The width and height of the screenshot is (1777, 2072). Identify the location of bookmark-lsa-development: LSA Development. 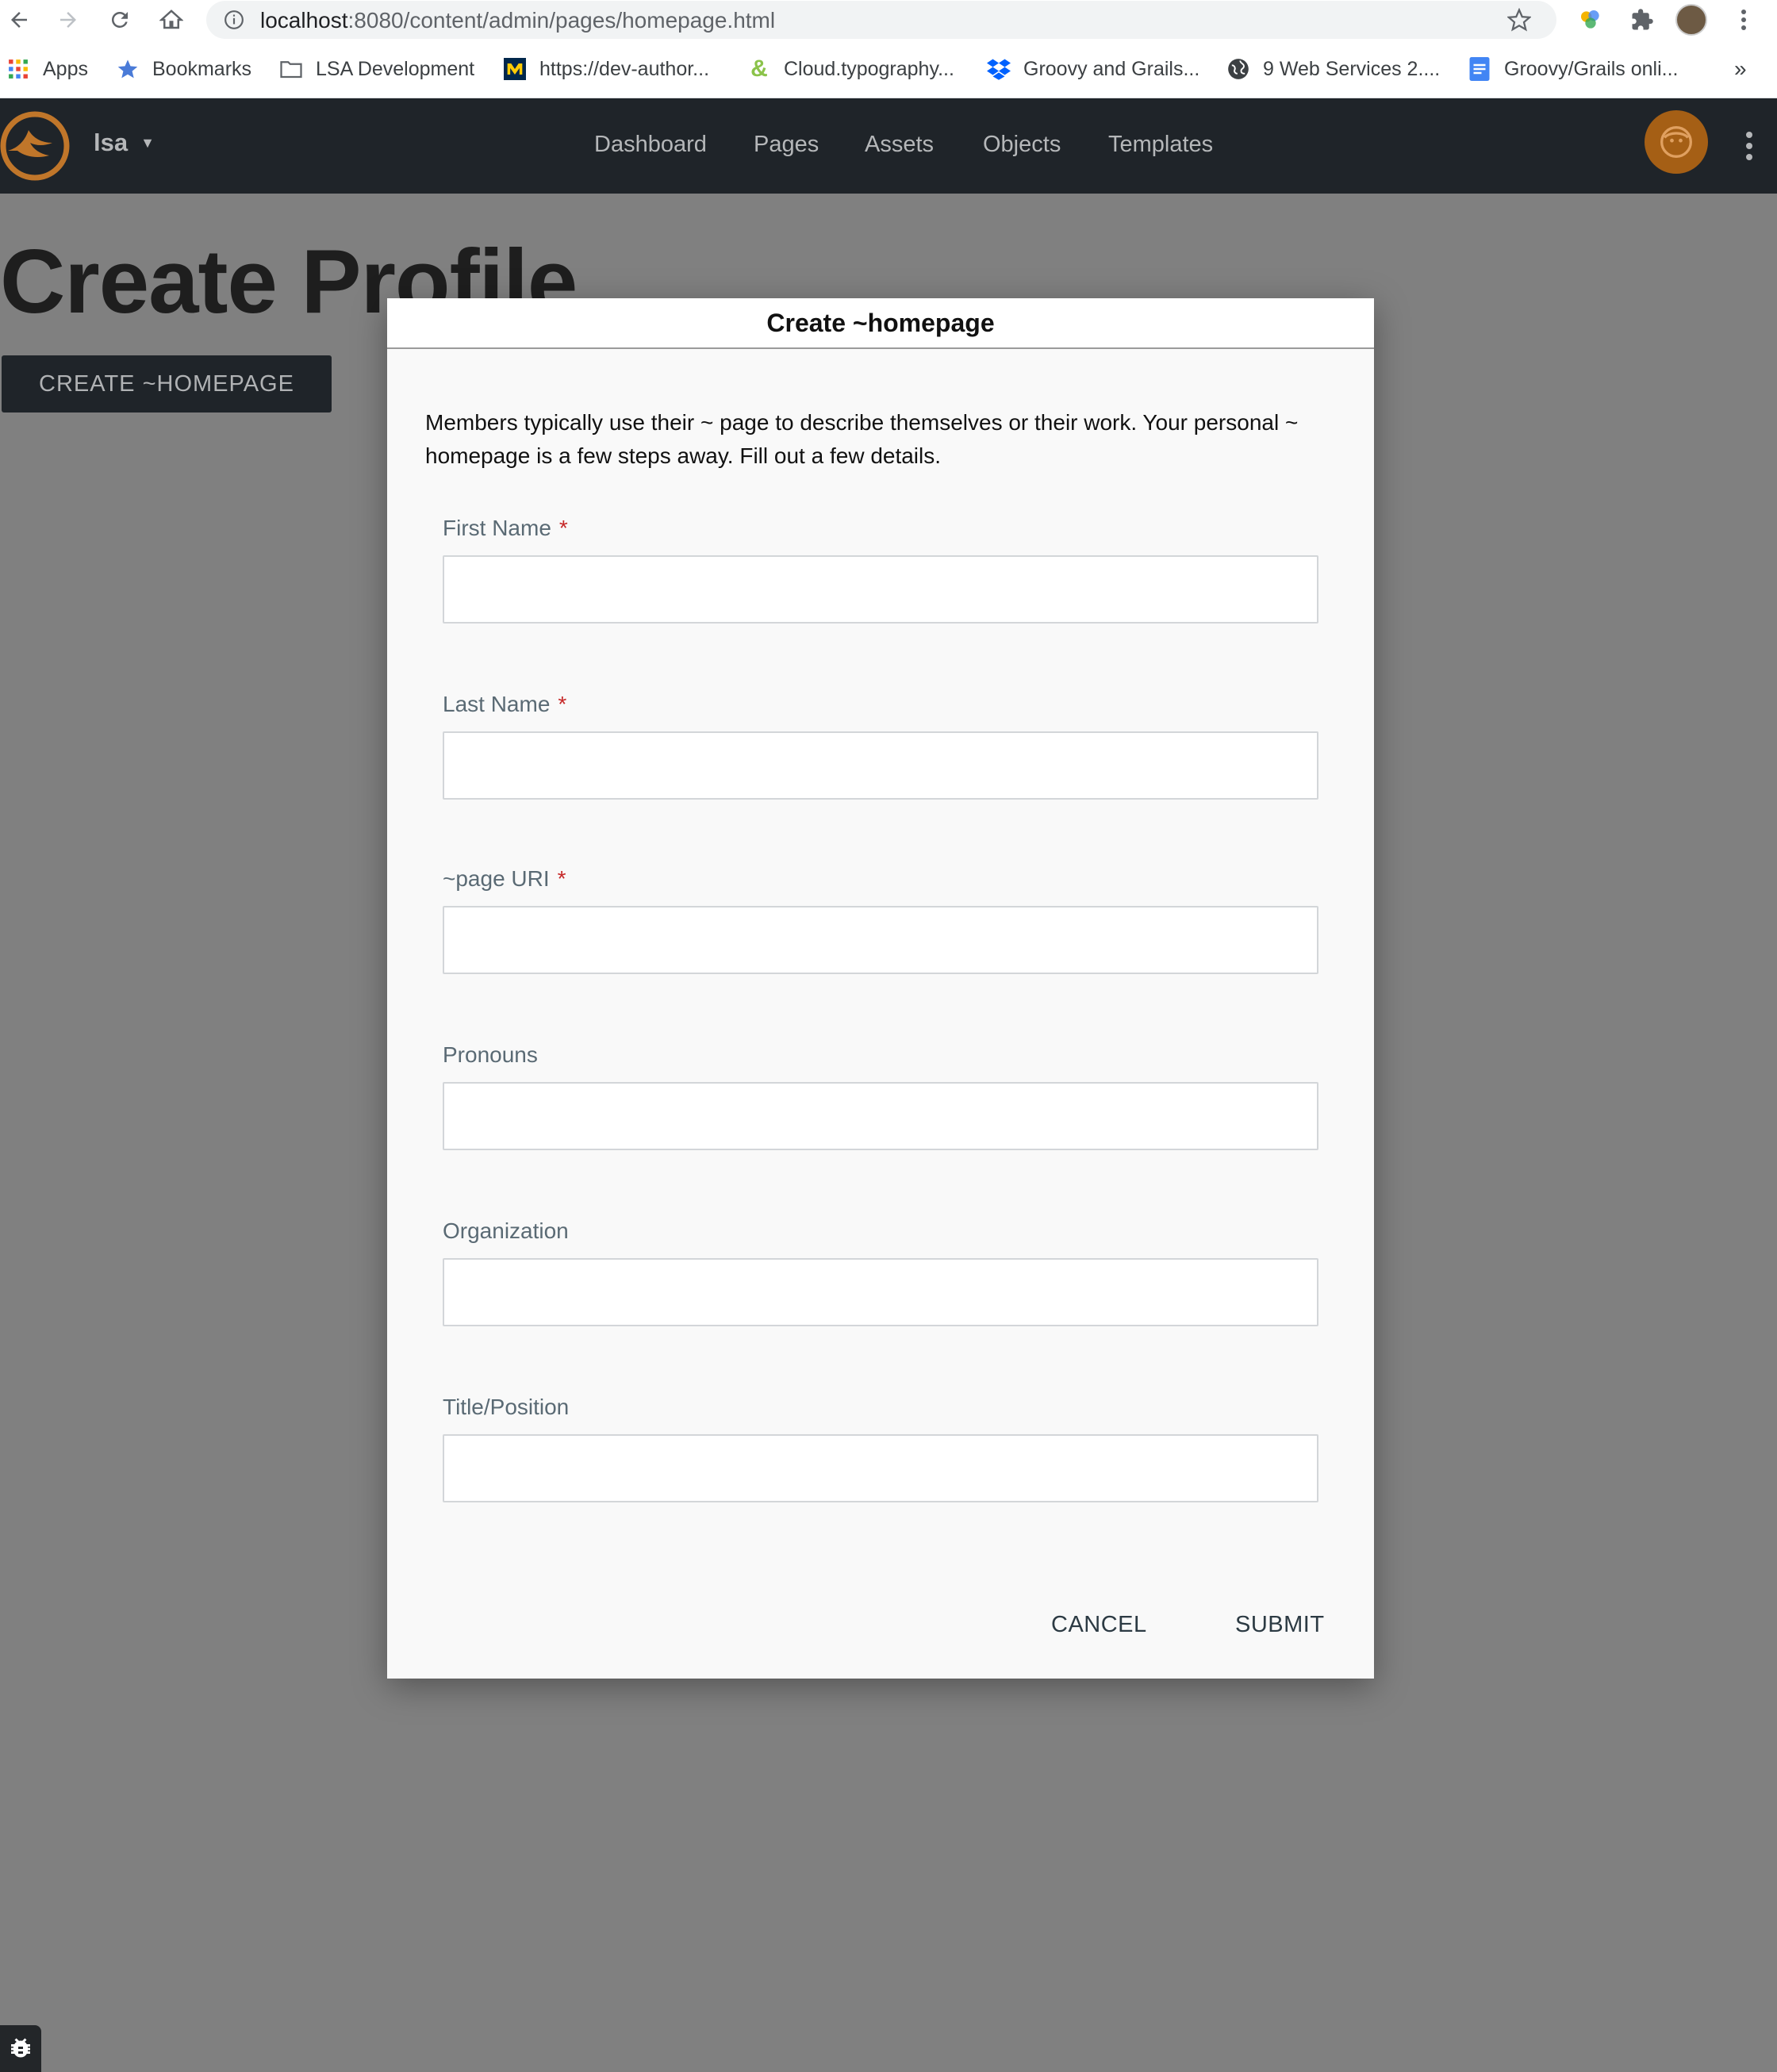
(376, 69).